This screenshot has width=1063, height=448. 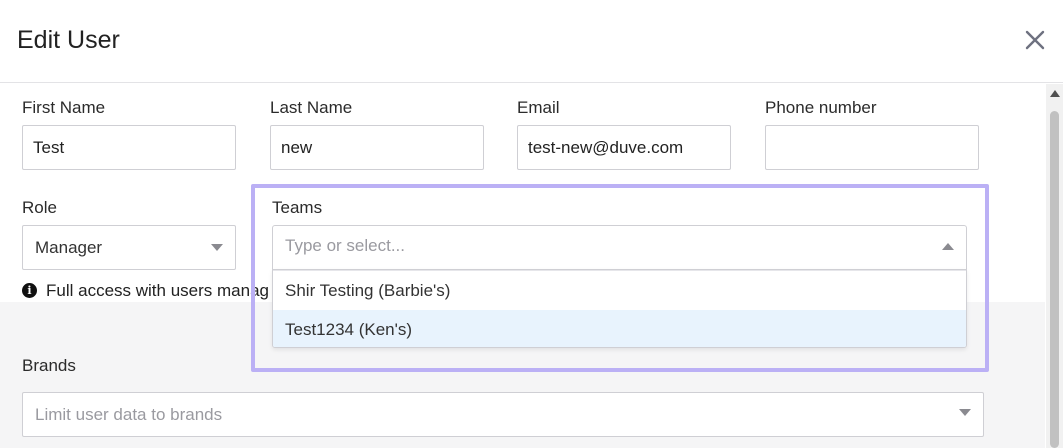 What do you see at coordinates (619, 328) in the screenshot?
I see `teams-option-active: Test1234 (Ken's)` at bounding box center [619, 328].